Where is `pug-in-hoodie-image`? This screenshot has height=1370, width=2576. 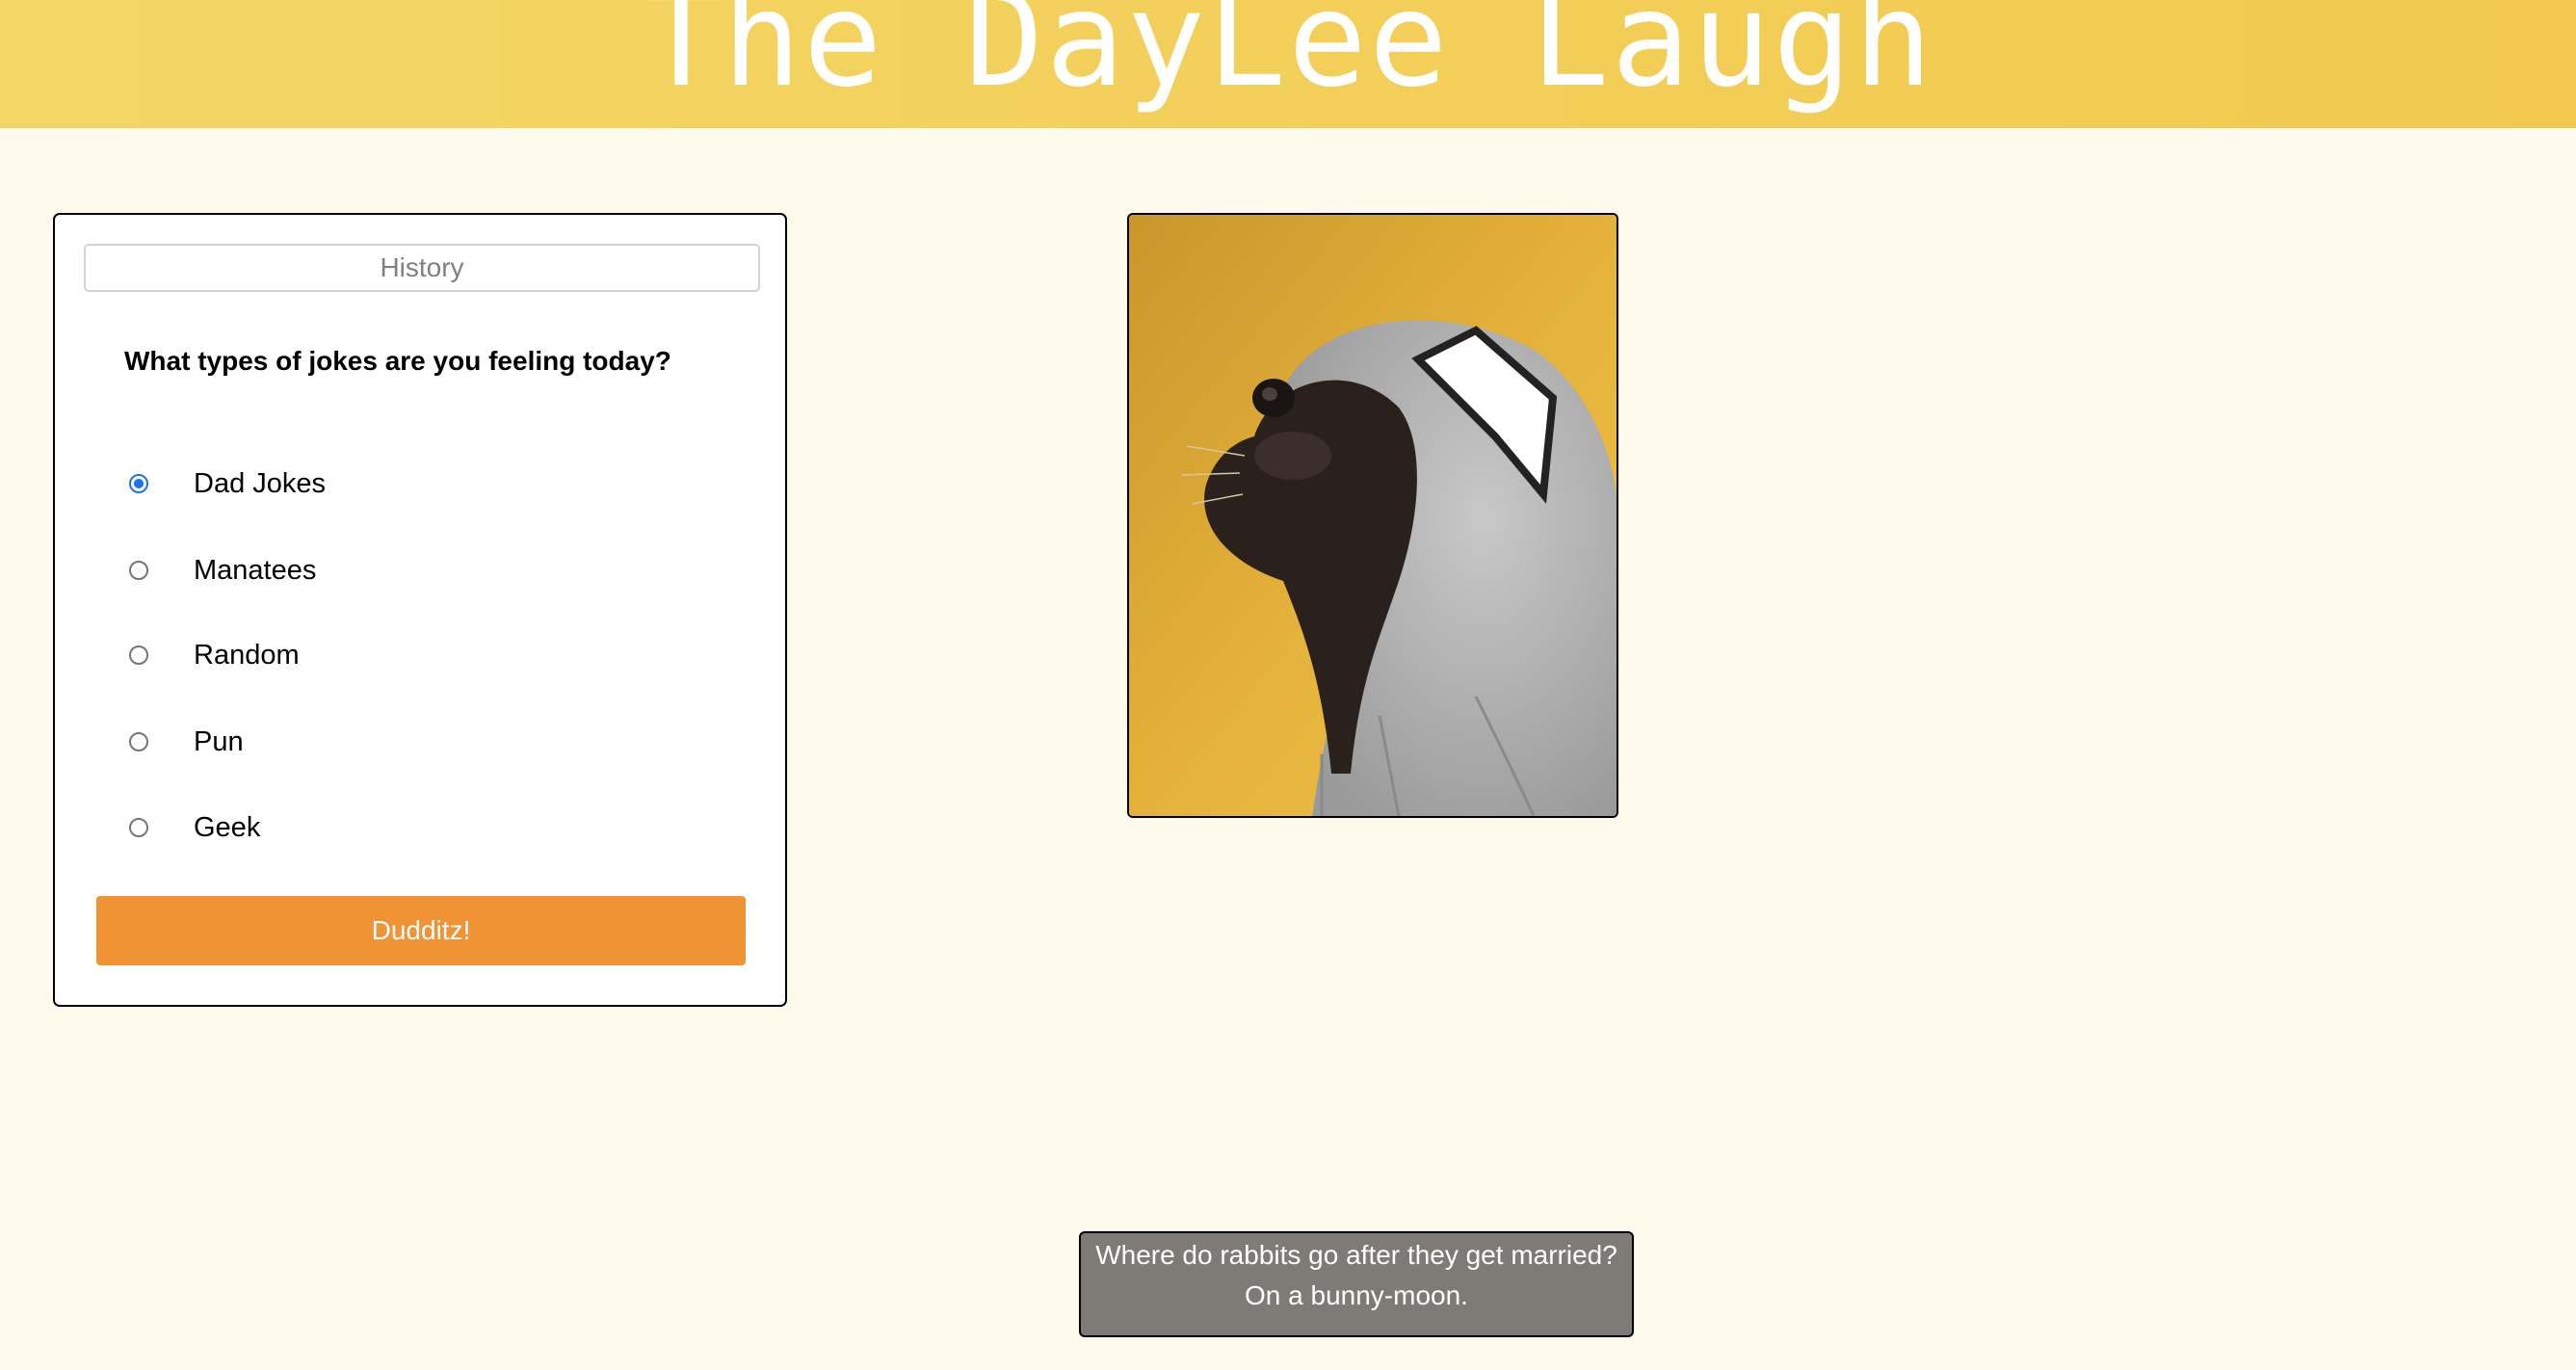 pug-in-hoodie-image is located at coordinates (1372, 515).